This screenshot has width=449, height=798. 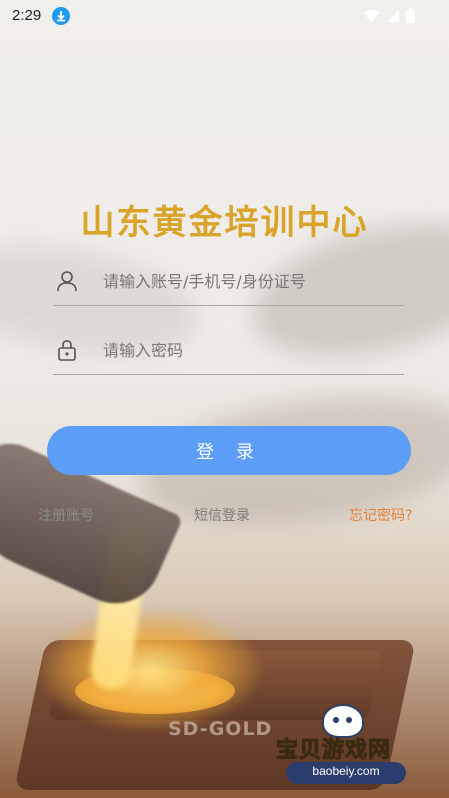 I want to click on watermark-logo: 宝贝游戏网 baobeiy.com, so click(x=347, y=745).